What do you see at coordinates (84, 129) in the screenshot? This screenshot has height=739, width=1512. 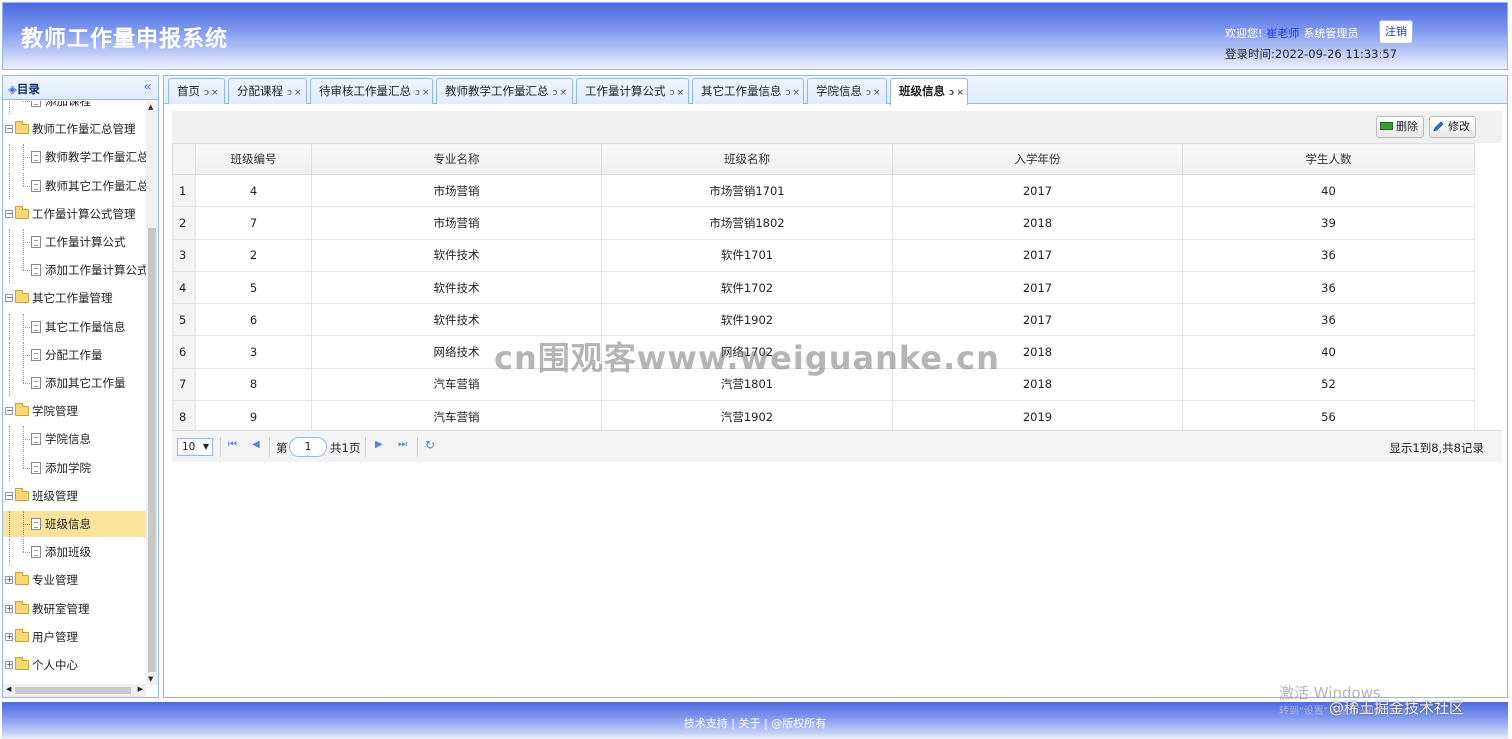 I see `sidebar-item-label: 教师工作量汇总管理` at bounding box center [84, 129].